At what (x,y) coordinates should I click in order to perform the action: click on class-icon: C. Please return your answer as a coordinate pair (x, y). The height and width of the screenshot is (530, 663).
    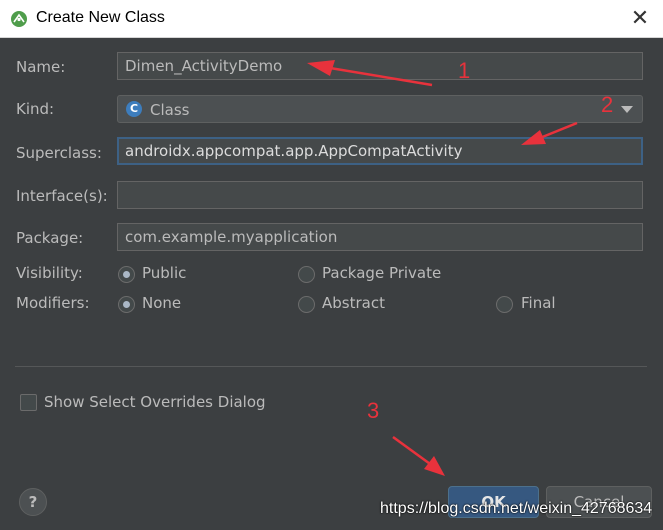
    Looking at the image, I should click on (134, 109).